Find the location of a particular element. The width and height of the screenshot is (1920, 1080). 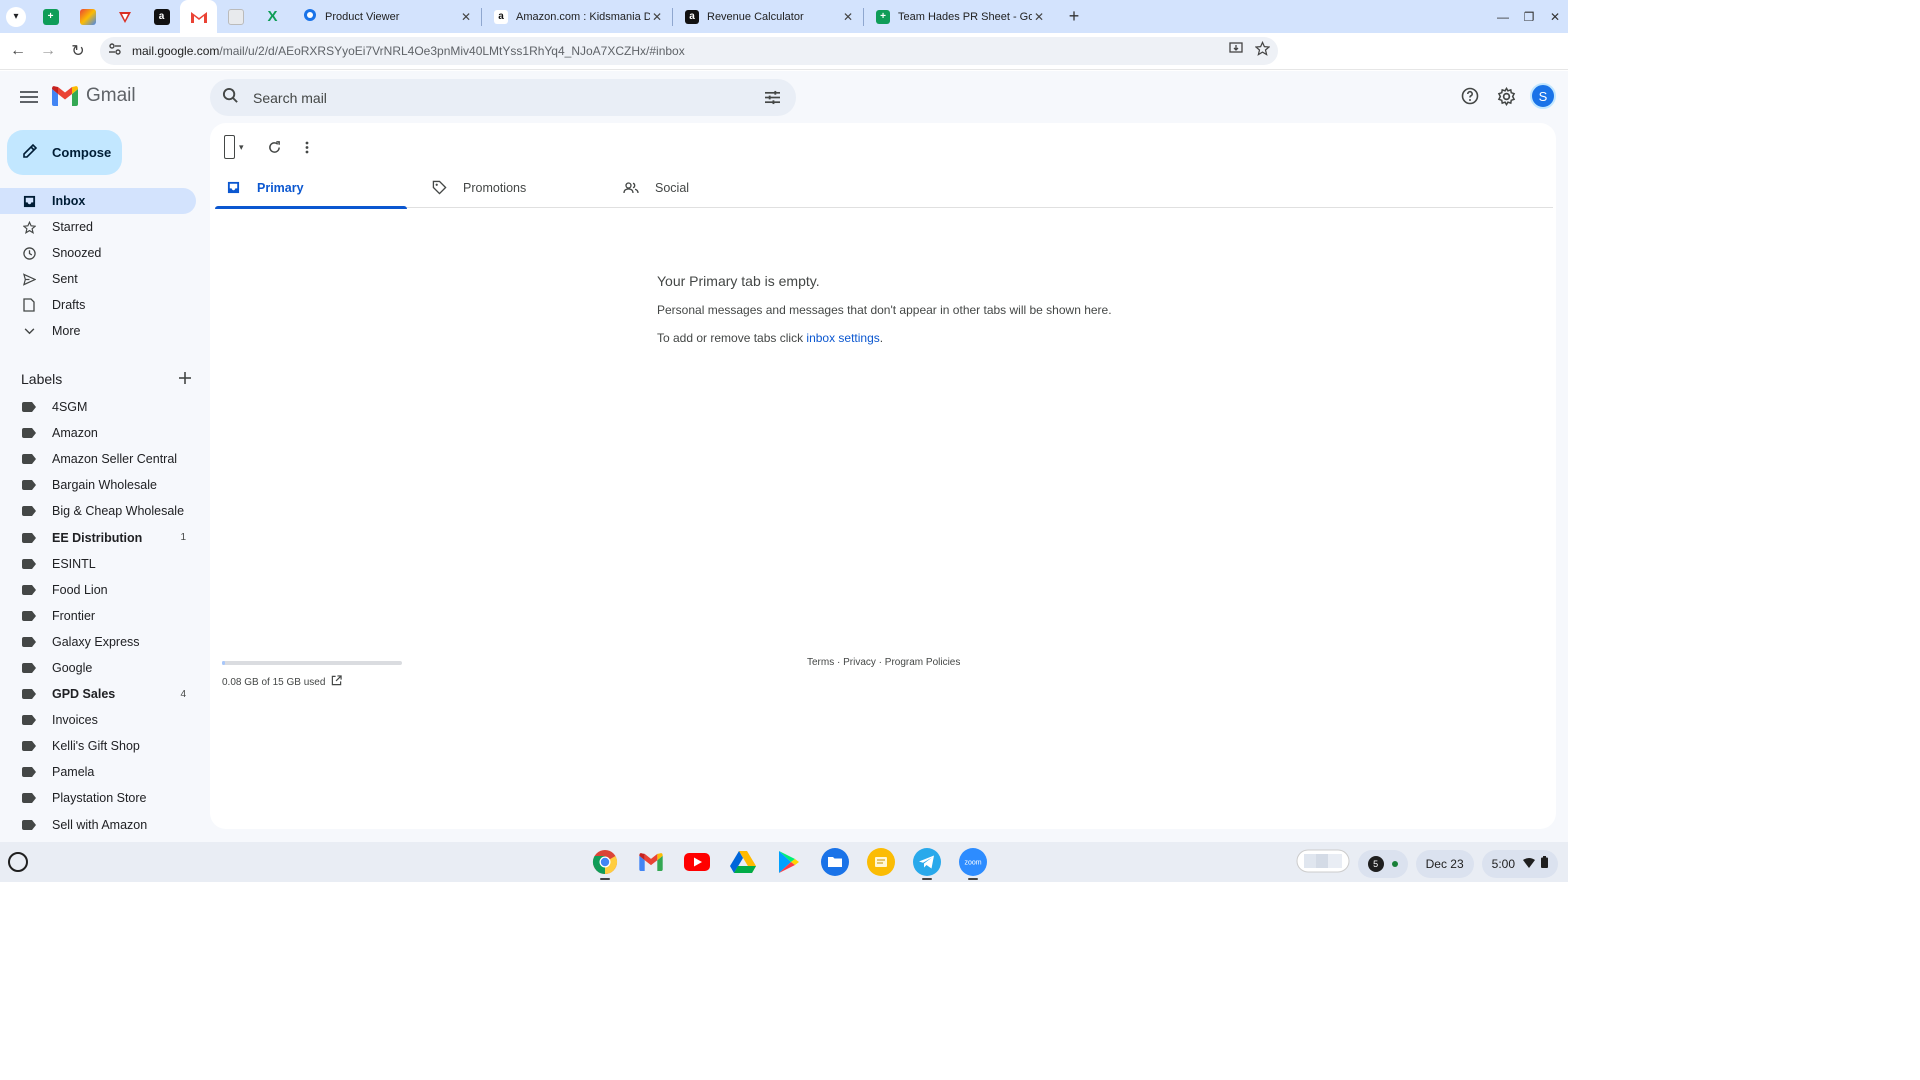

gmail-logo: Gmail is located at coordinates (94, 96).